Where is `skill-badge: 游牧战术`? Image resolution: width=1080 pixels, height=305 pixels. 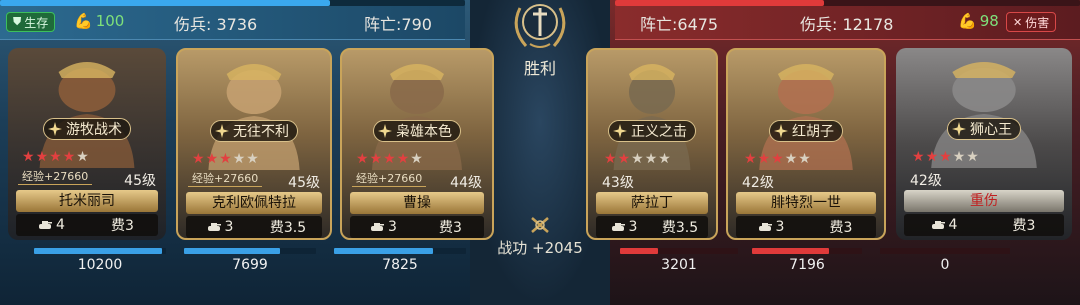 skill-badge: 游牧战术 is located at coordinates (87, 129).